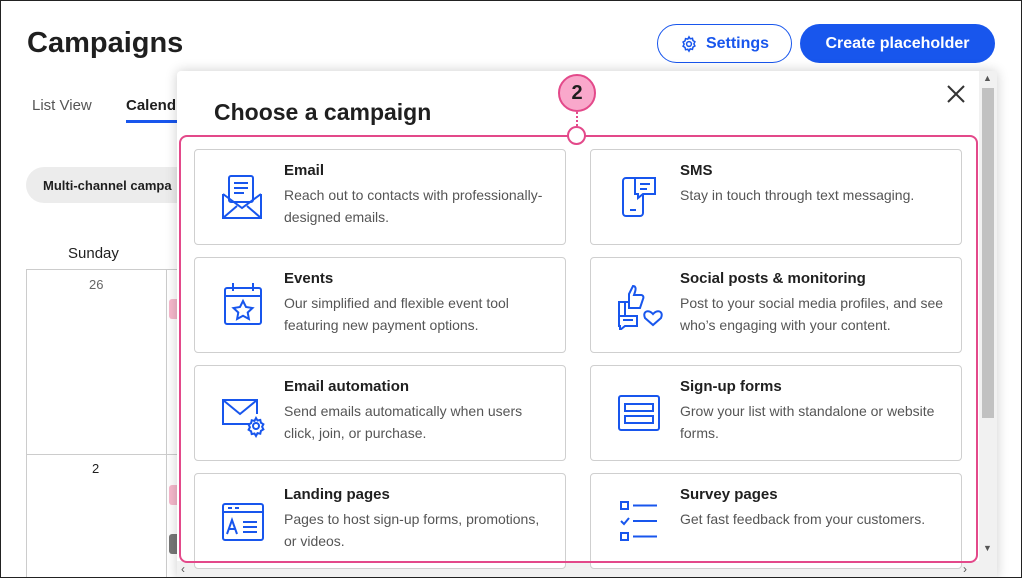 The width and height of the screenshot is (1022, 578). Describe the element at coordinates (577, 93) in the screenshot. I see `step-callout-badge: 2` at that location.